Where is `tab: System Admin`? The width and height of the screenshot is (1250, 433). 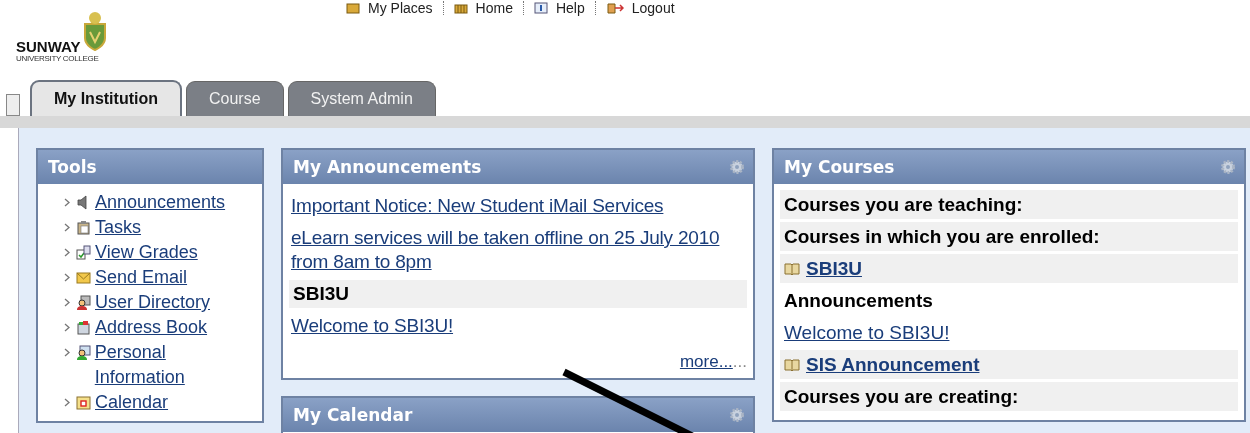 tab: System Admin is located at coordinates (361, 98).